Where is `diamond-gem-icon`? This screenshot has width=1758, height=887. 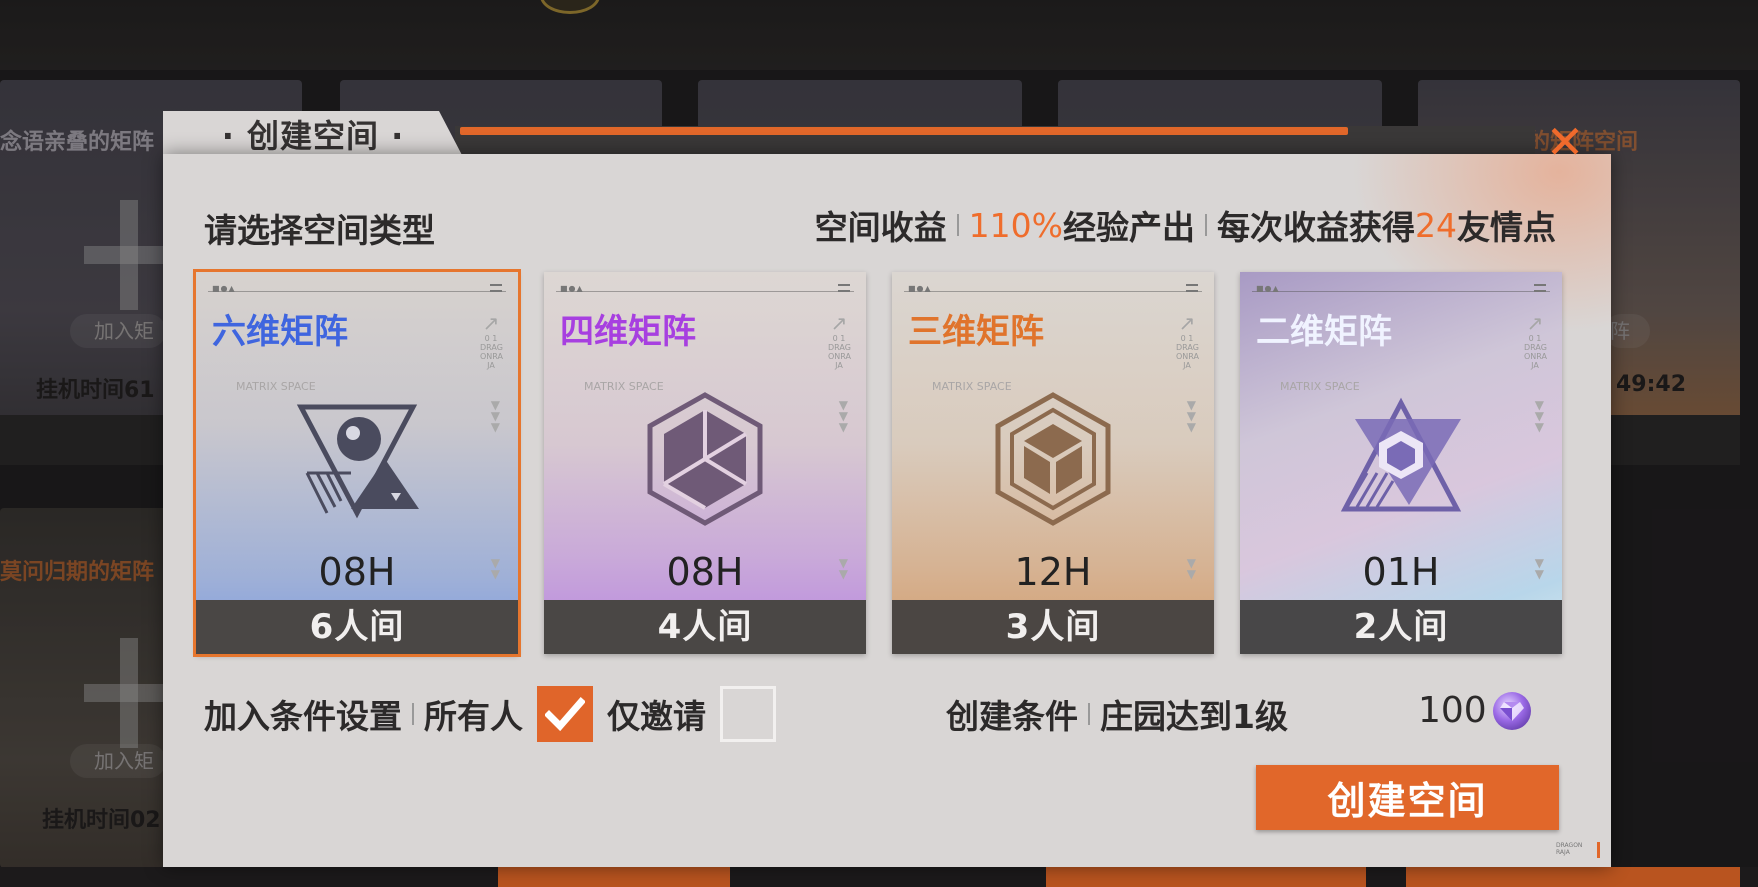
diamond-gem-icon is located at coordinates (1511, 710).